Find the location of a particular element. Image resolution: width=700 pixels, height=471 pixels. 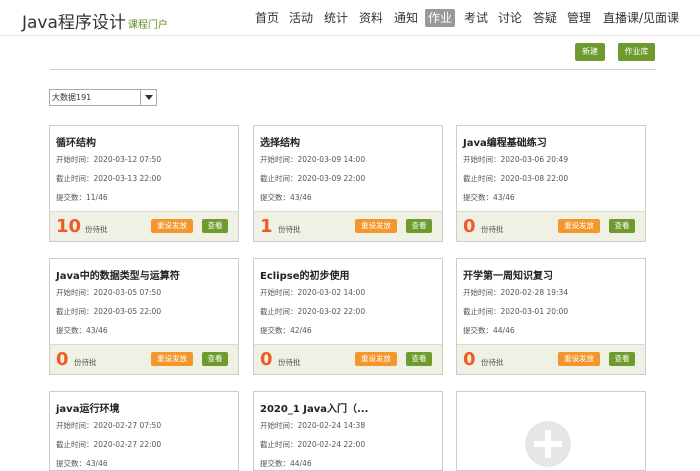

end-time: 截止时间：2020-03-13 22:00 is located at coordinates (109, 178).